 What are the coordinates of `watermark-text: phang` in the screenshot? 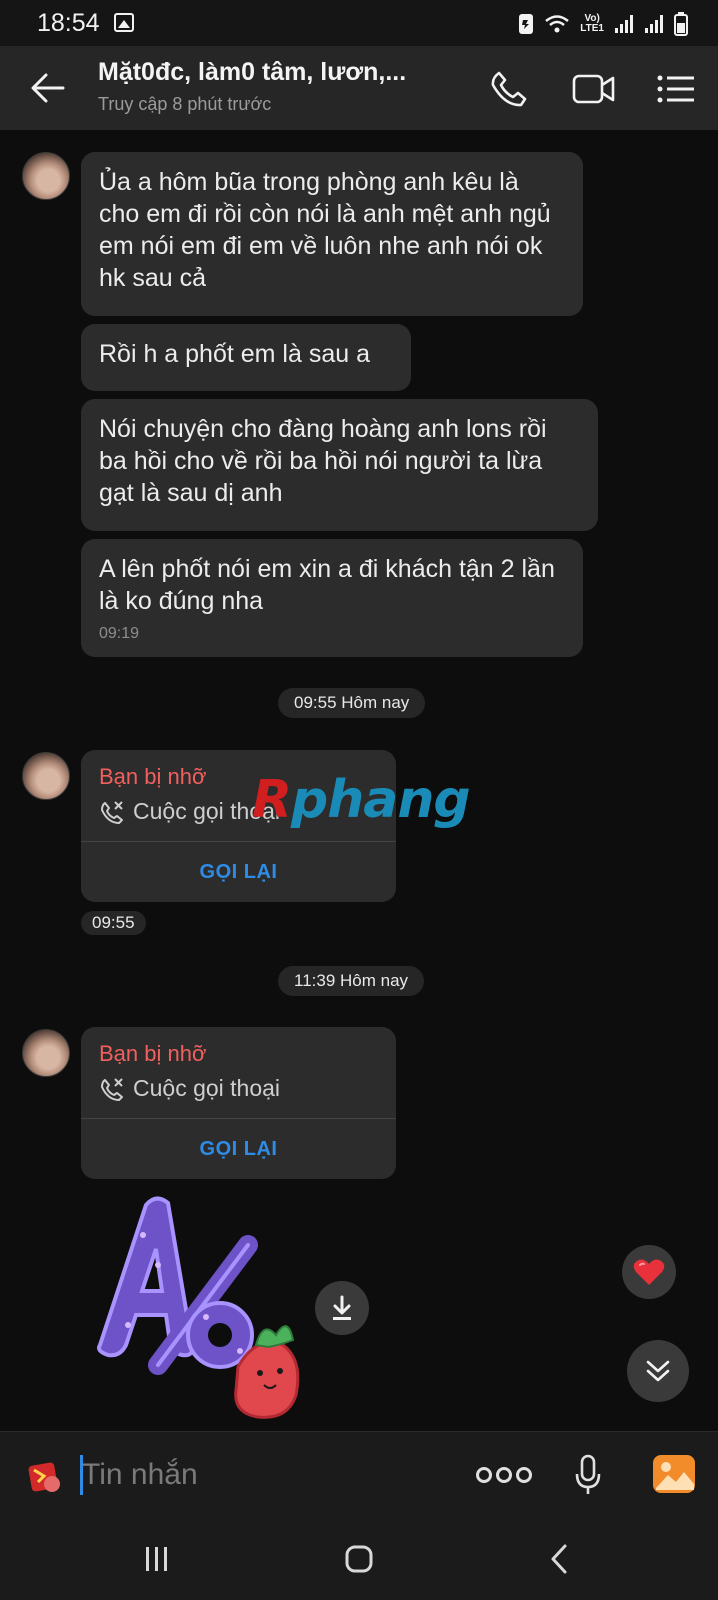 It's located at (381, 800).